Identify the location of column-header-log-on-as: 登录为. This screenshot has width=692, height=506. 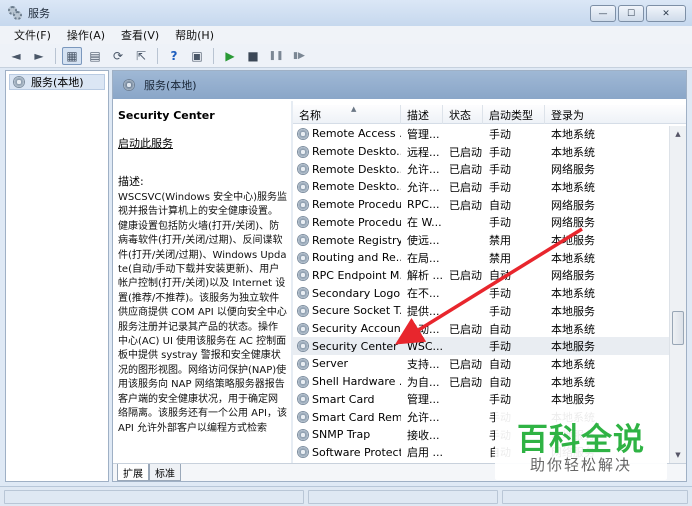
(615, 114).